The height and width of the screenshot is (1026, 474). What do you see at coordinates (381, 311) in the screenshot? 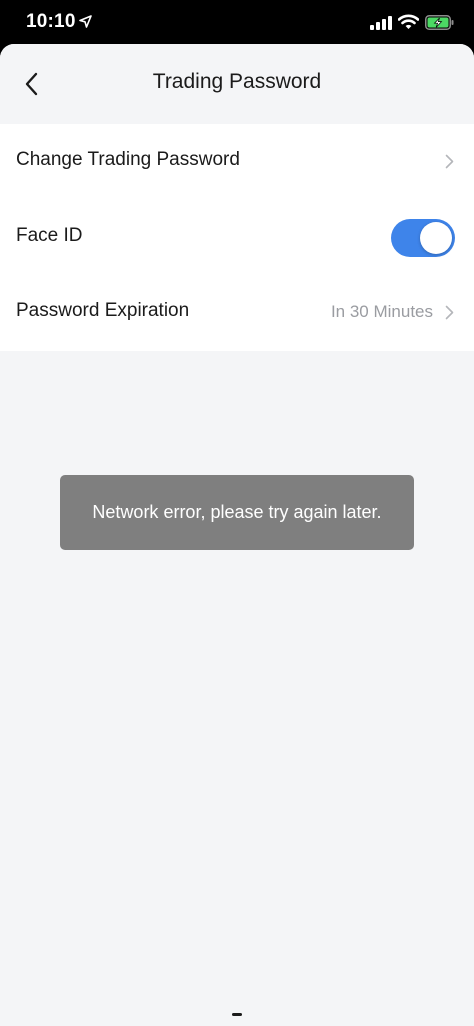
I see `password-expiration-value: In 30 Minutes` at bounding box center [381, 311].